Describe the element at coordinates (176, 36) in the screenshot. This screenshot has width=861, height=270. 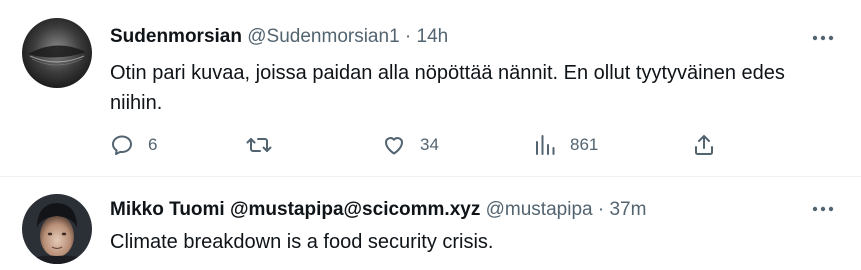
I see `display-name: Sudenmorsian` at that location.